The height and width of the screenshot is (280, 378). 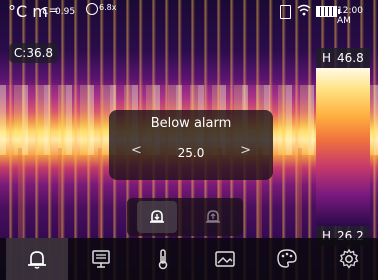 What do you see at coordinates (245, 150) in the screenshot?
I see `increase-button: >` at bounding box center [245, 150].